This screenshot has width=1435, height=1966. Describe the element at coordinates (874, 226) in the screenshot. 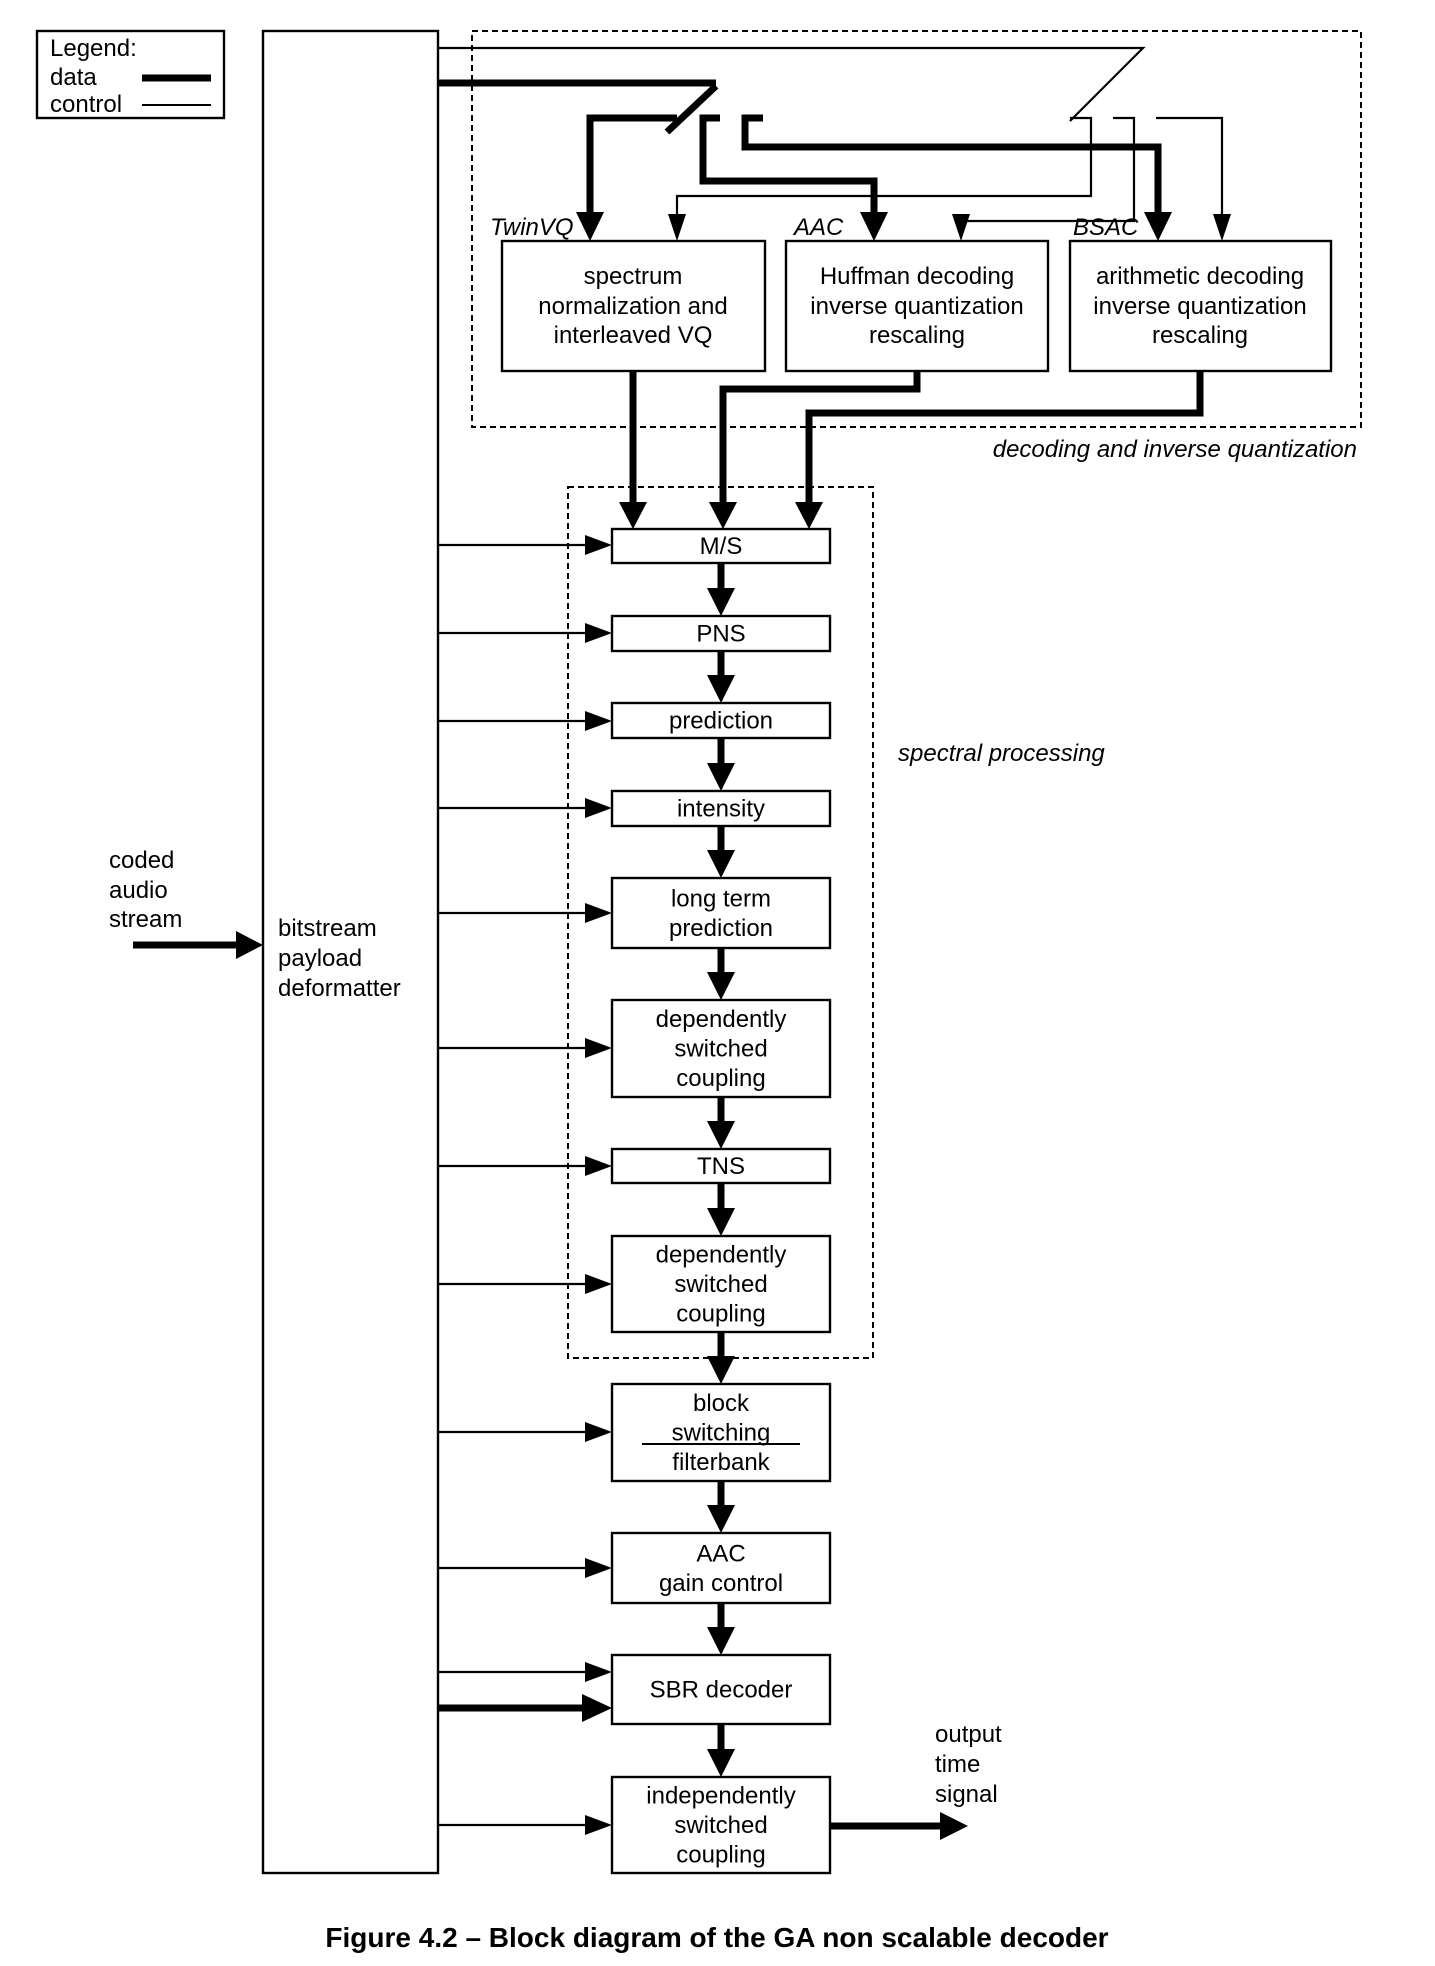

I see `data-arrowhead-aac` at that location.